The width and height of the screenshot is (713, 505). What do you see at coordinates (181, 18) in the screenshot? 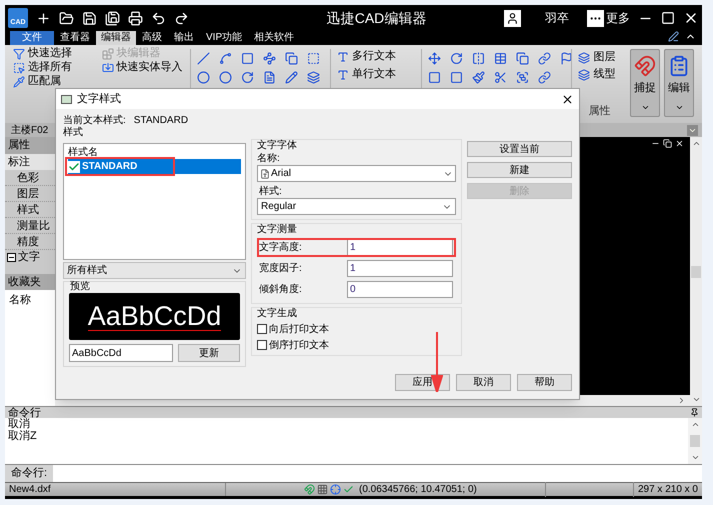
I see `redo-icon` at bounding box center [181, 18].